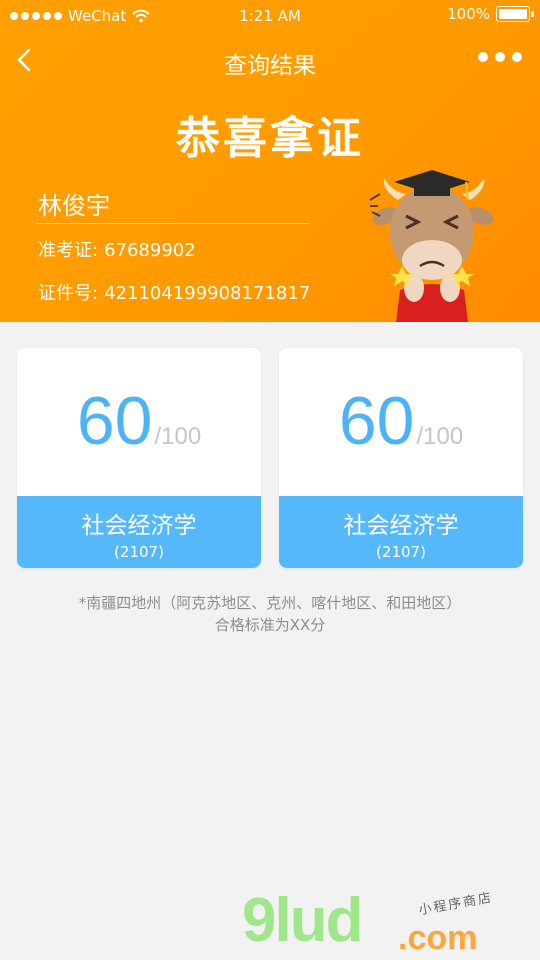 The width and height of the screenshot is (540, 960). What do you see at coordinates (438, 938) in the screenshot?
I see `watermark-domain: .com` at bounding box center [438, 938].